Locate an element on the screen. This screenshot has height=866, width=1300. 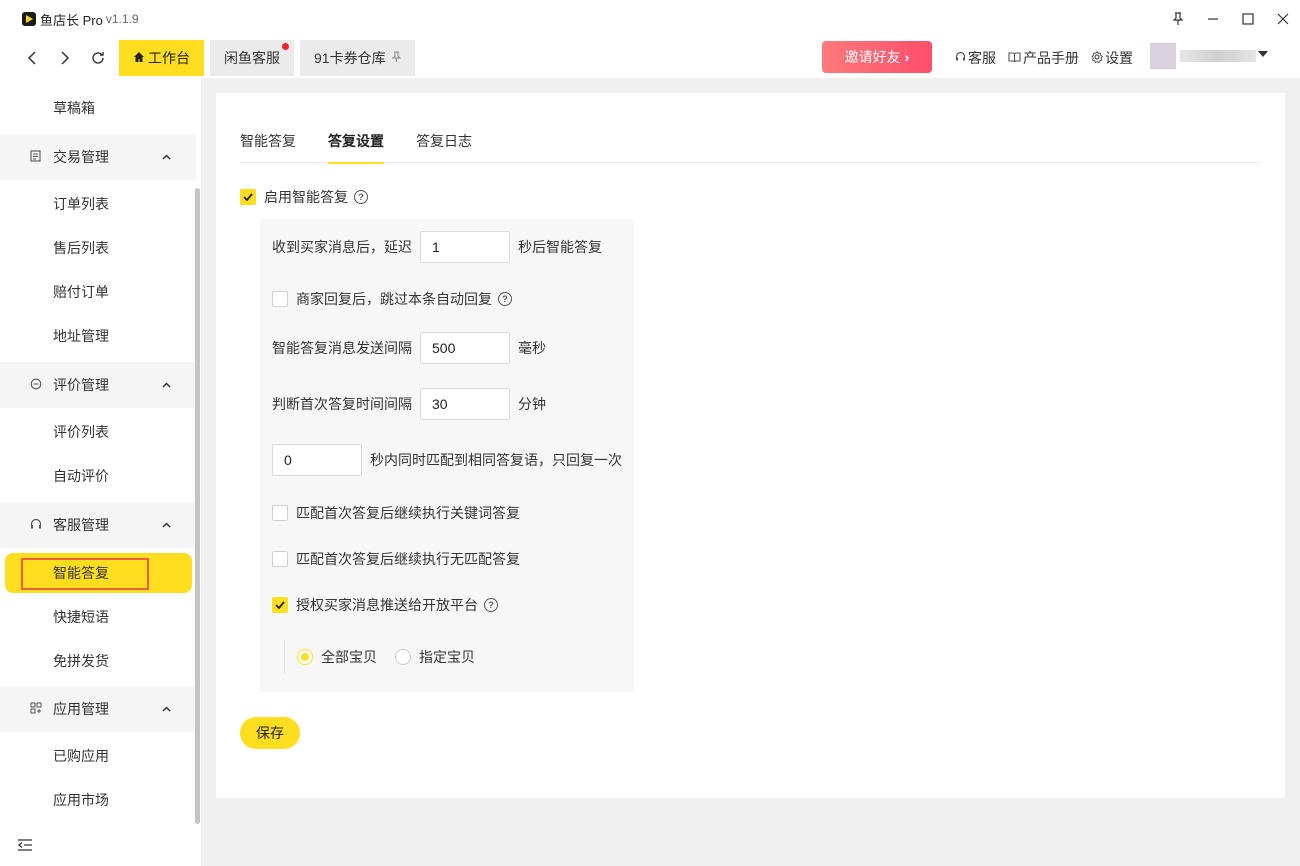
tab-label: 闲鱼客服 is located at coordinates (252, 58).